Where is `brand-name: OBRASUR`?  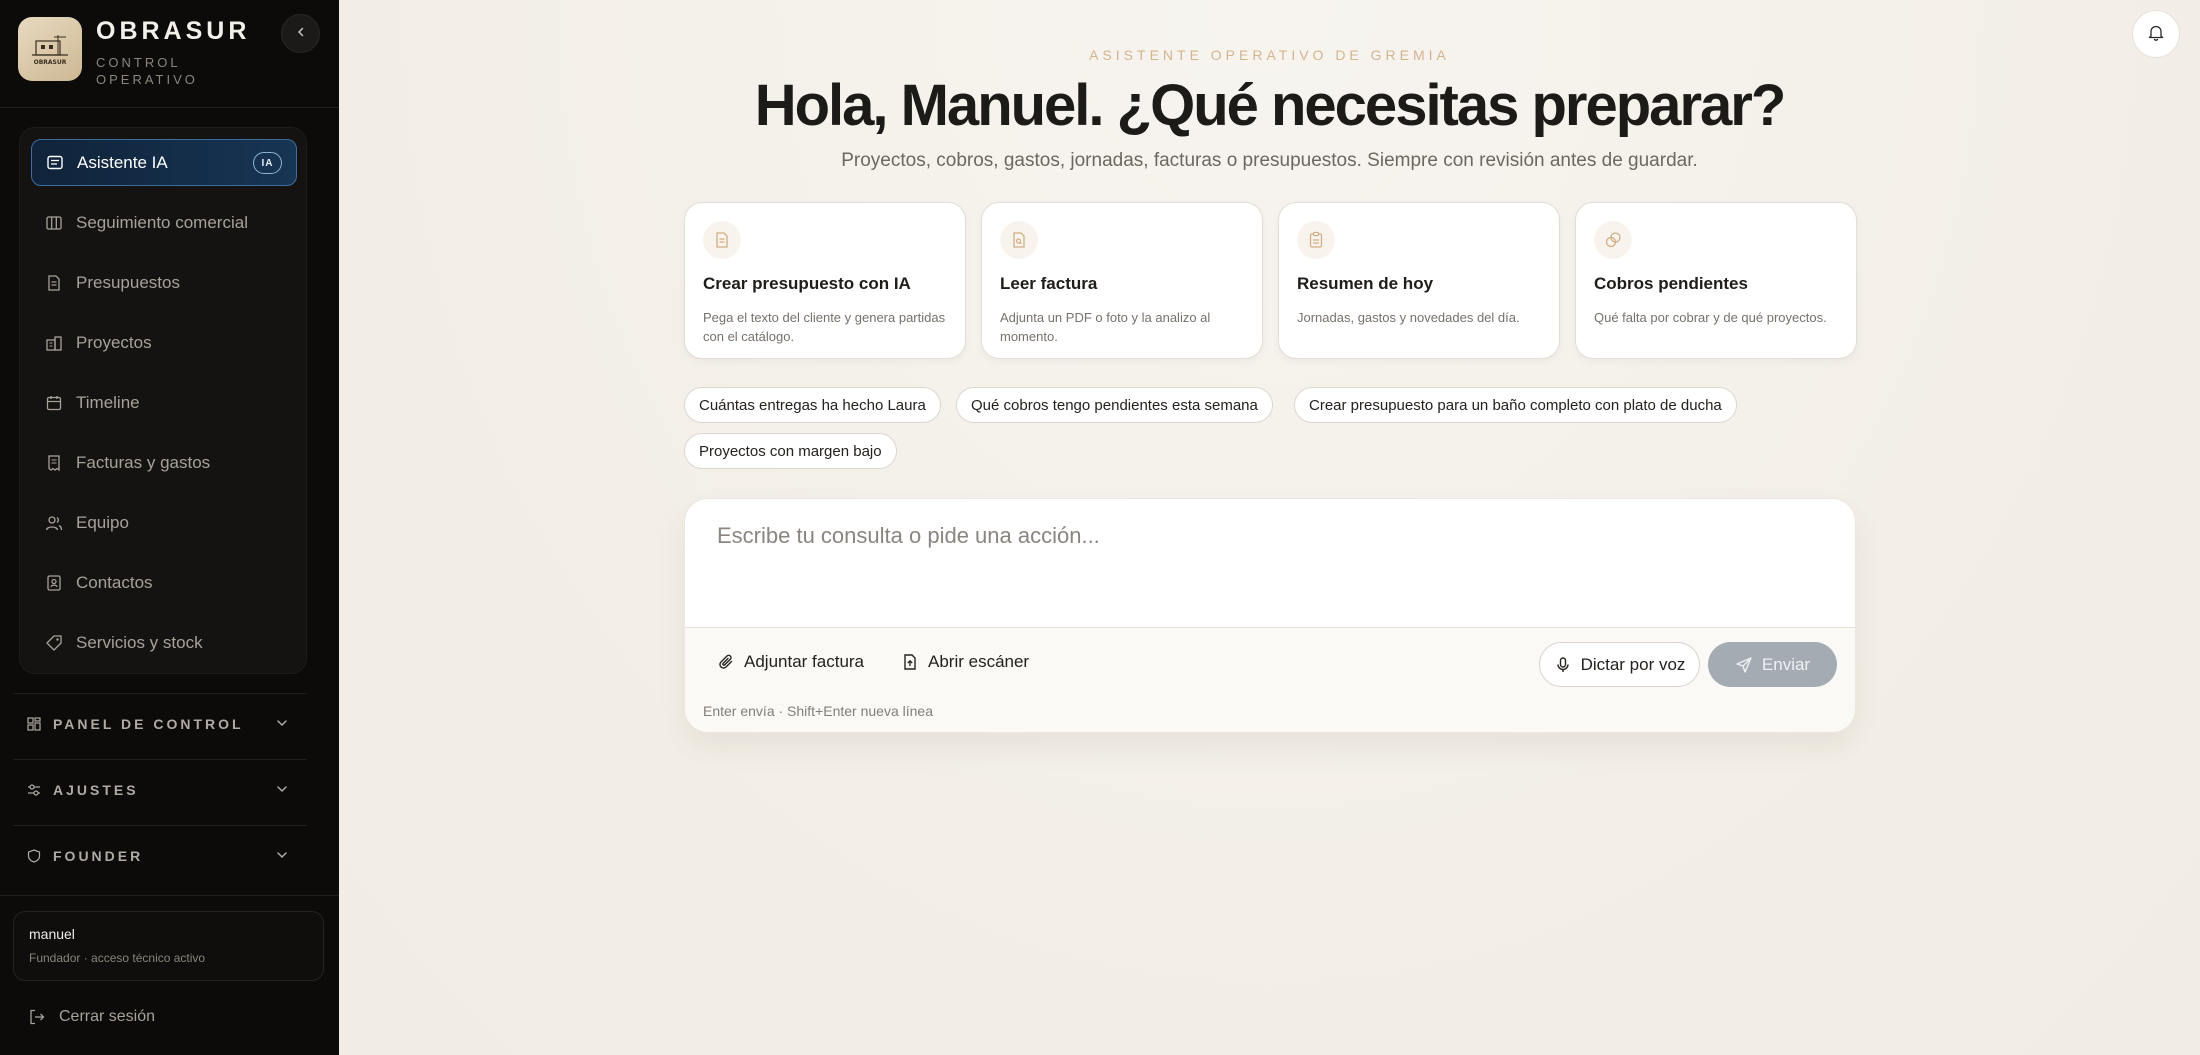 brand-name: OBRASUR is located at coordinates (173, 31).